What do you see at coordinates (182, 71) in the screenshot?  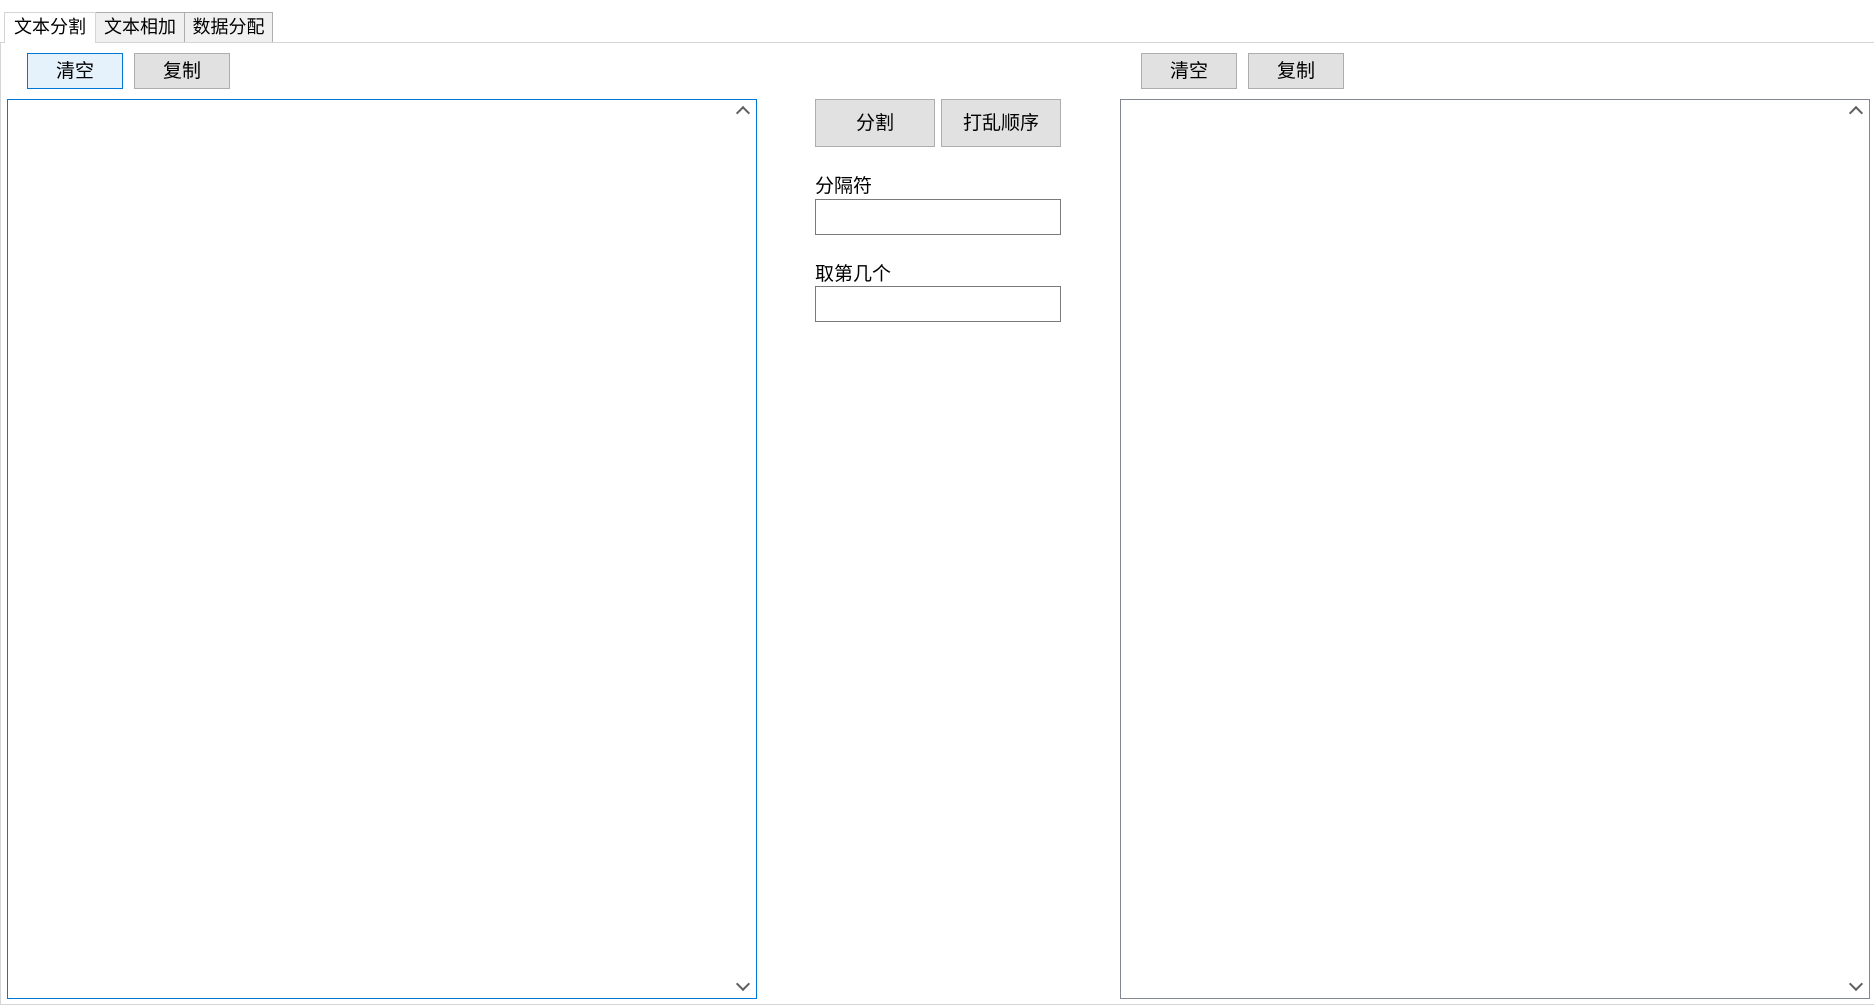 I see `left-copy-button: 复制` at bounding box center [182, 71].